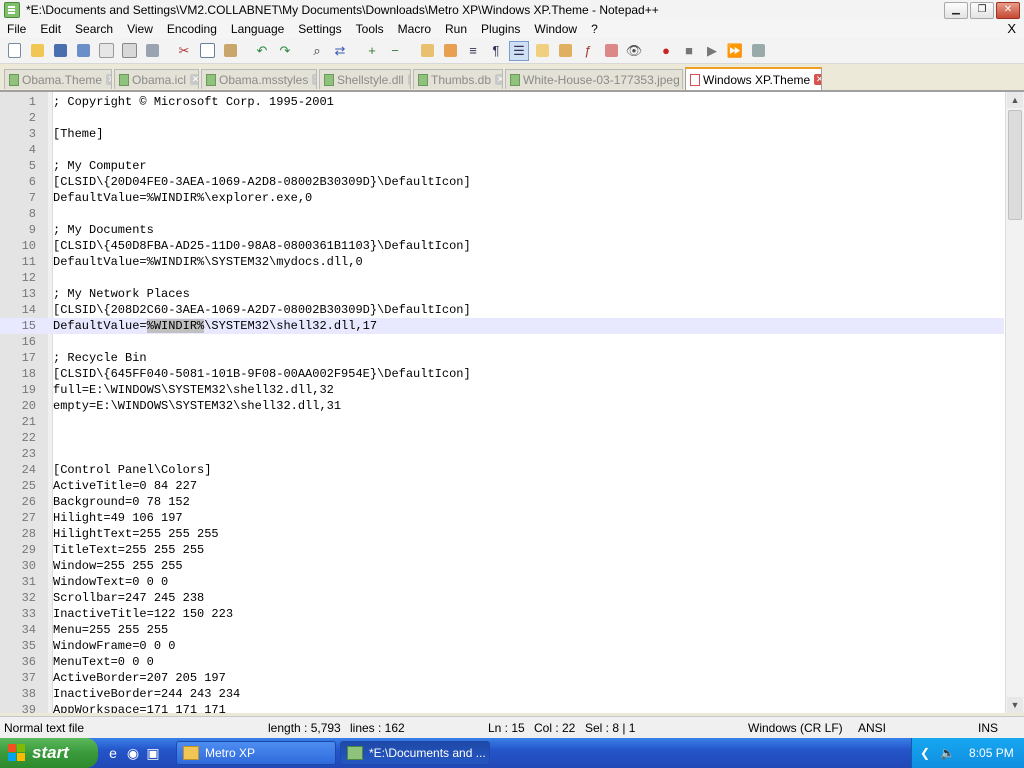 The image size is (1024, 768). Describe the element at coordinates (925, 753) in the screenshot. I see `tray-expand-icon: ❮` at that location.